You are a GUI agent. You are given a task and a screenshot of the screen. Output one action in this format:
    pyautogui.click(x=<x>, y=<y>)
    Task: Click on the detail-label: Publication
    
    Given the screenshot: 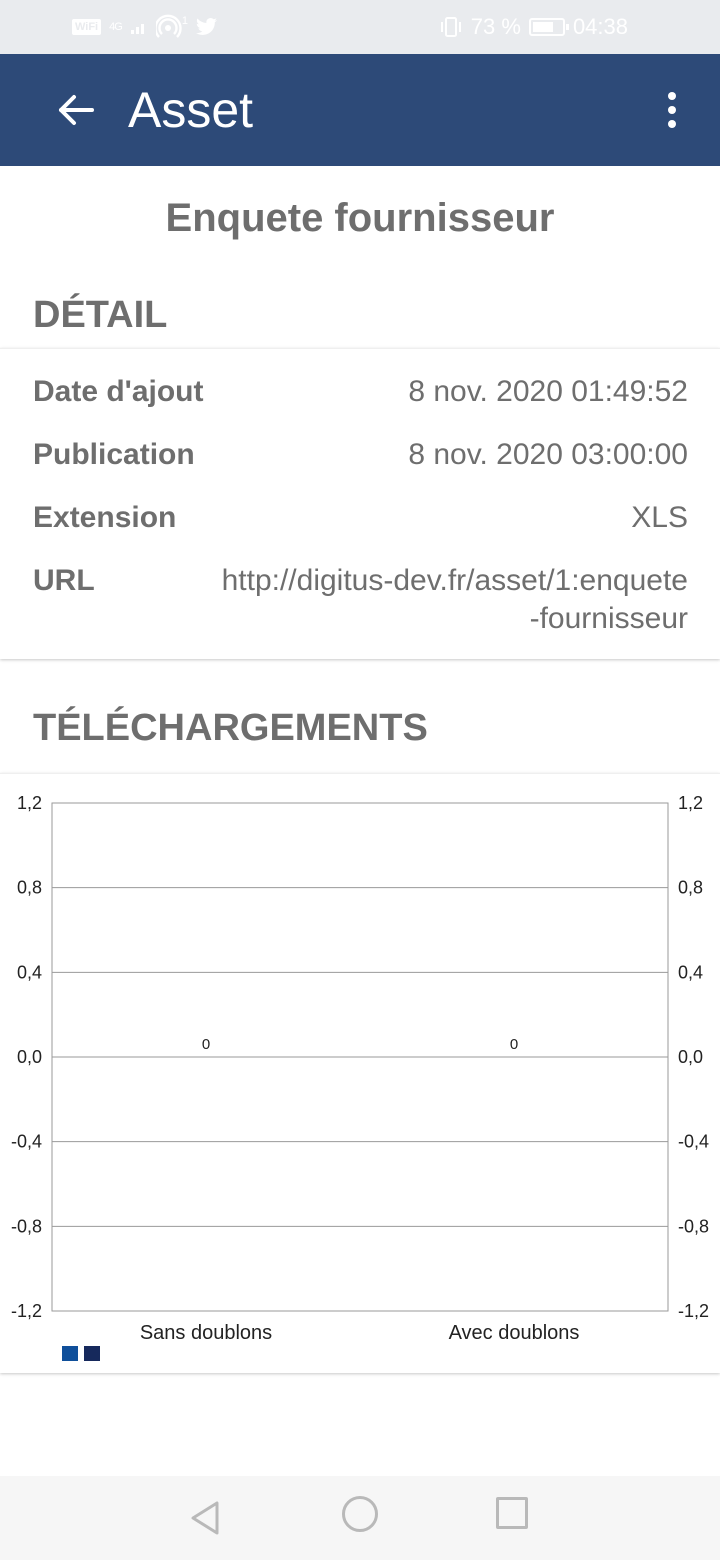 What is the action you would take?
    pyautogui.click(x=114, y=454)
    